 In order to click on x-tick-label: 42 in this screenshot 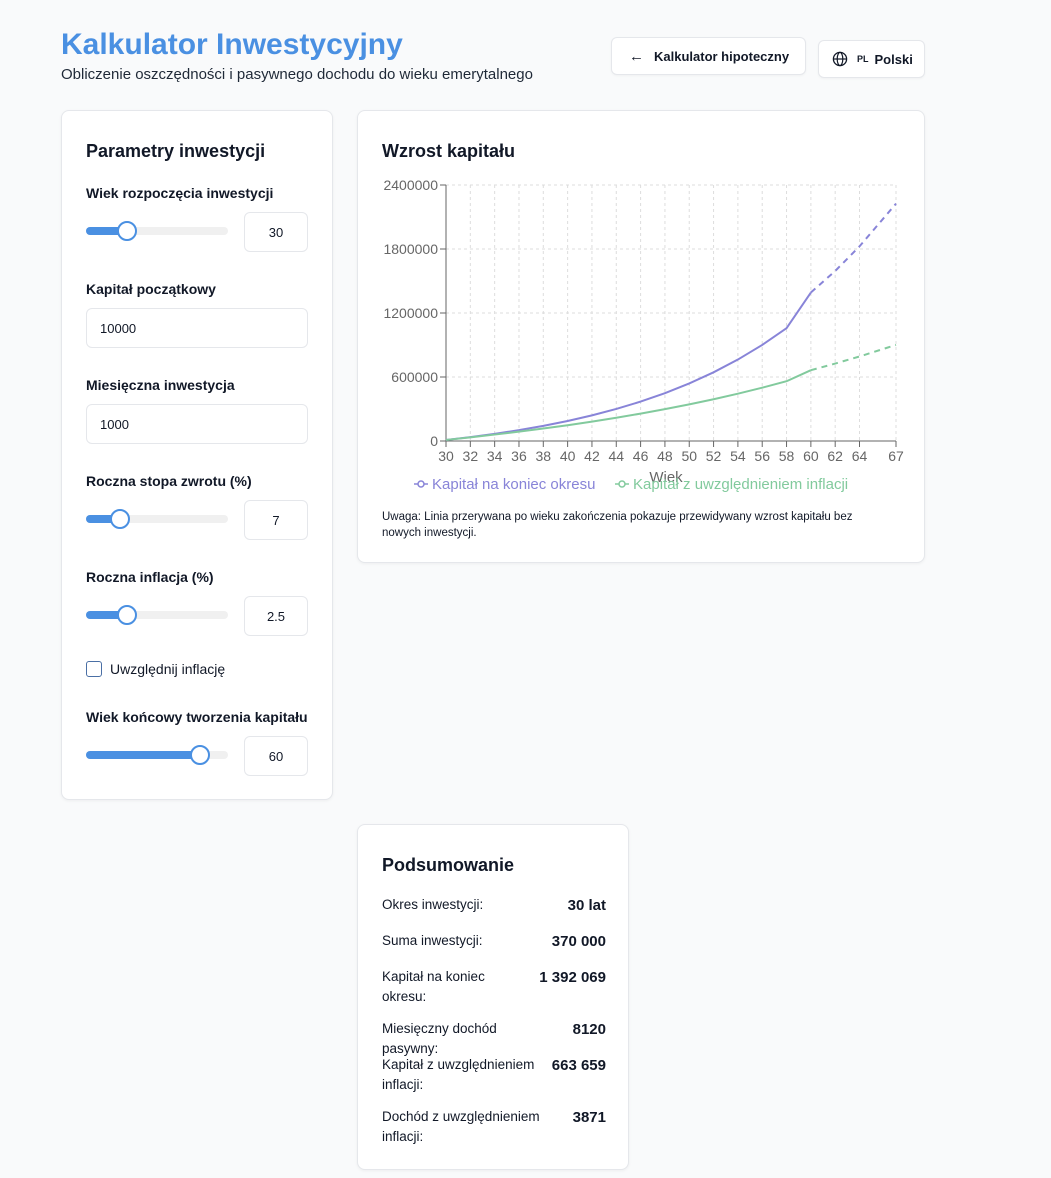, I will do `click(592, 456)`.